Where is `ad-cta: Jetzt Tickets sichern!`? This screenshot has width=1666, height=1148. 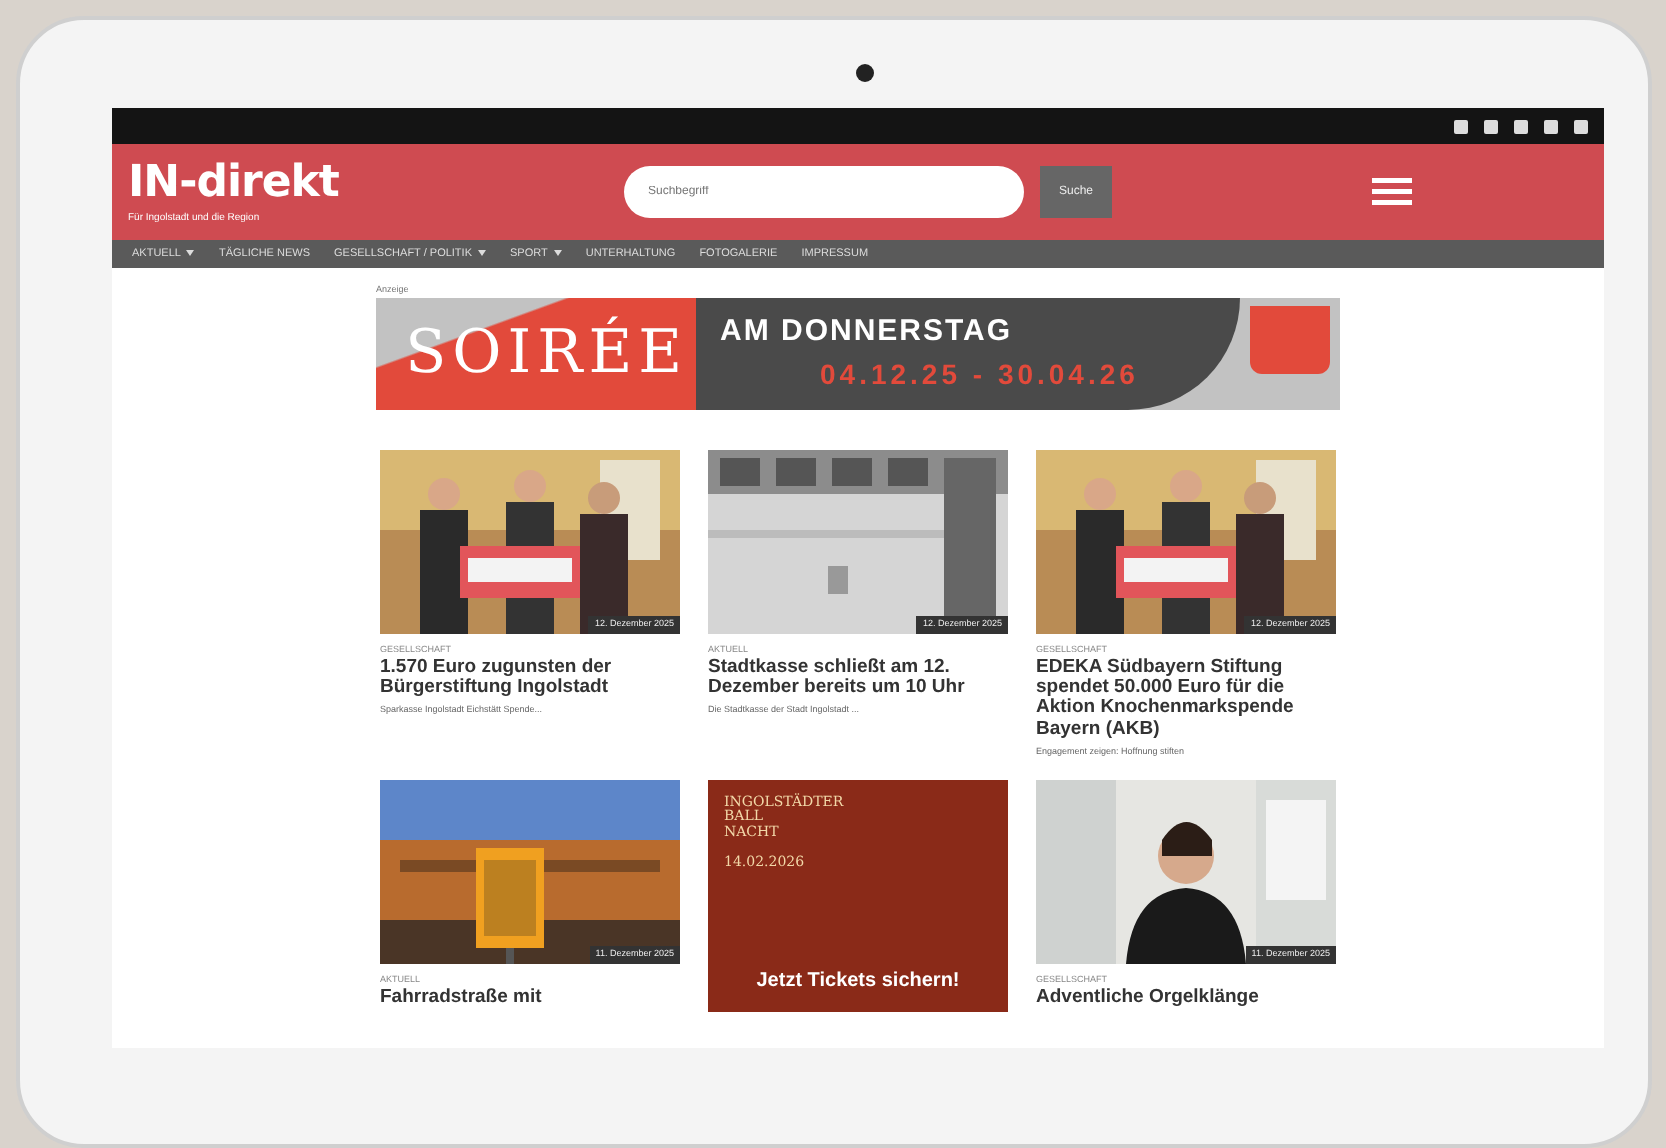
ad-cta: Jetzt Tickets sichern! is located at coordinates (858, 982).